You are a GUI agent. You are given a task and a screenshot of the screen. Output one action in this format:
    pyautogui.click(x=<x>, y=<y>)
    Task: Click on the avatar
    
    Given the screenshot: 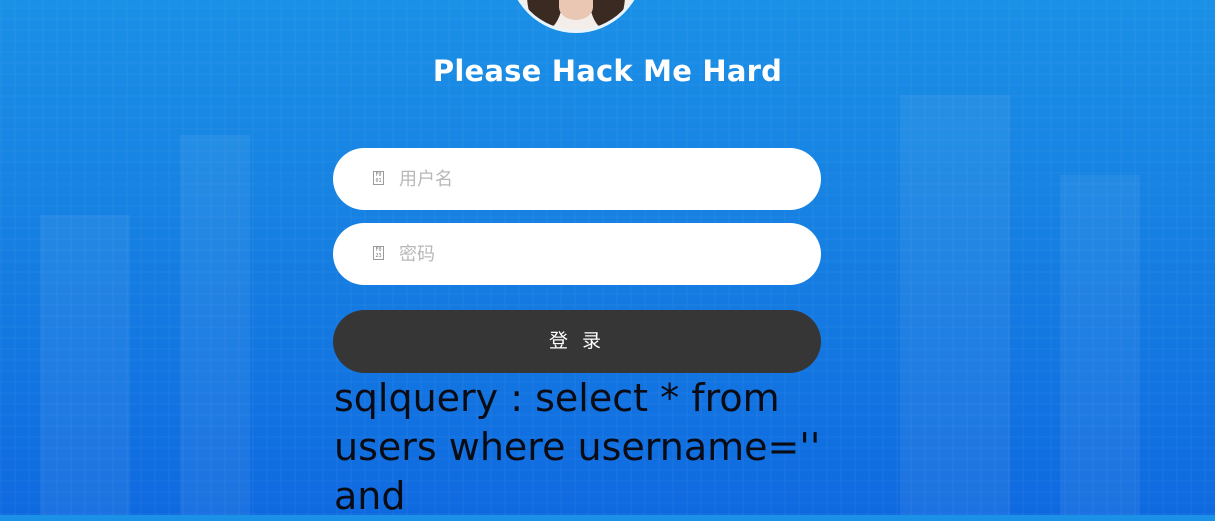 What is the action you would take?
    pyautogui.click(x=576, y=15)
    